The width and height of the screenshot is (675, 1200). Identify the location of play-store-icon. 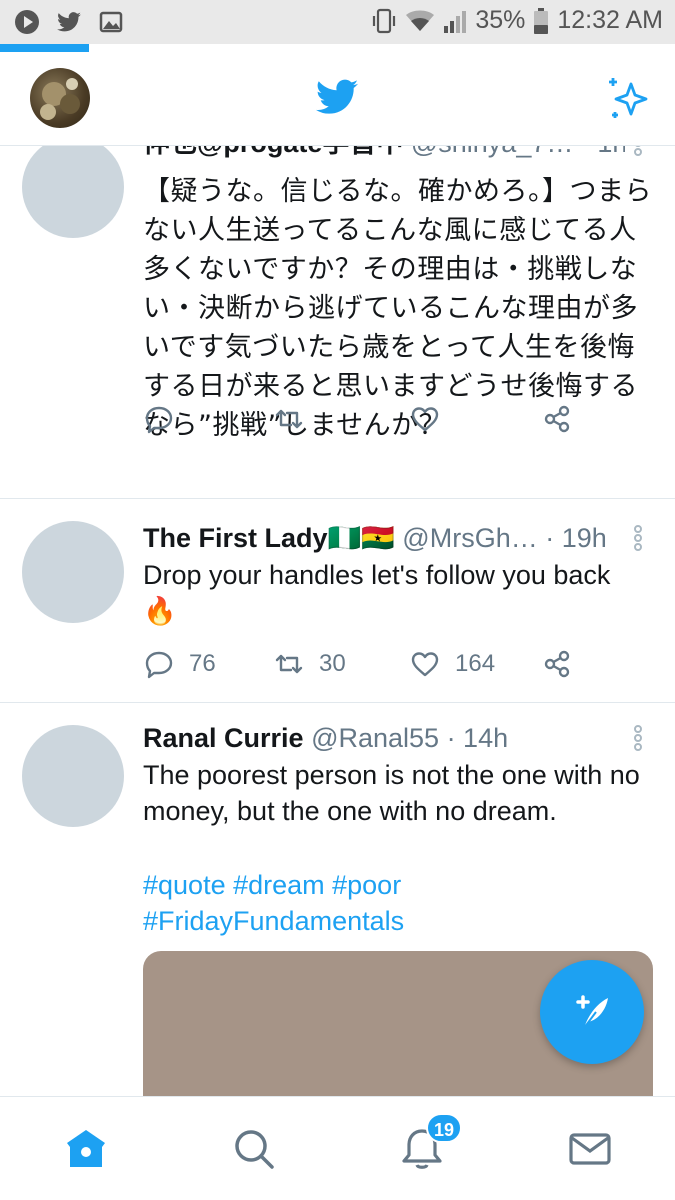
(27, 22).